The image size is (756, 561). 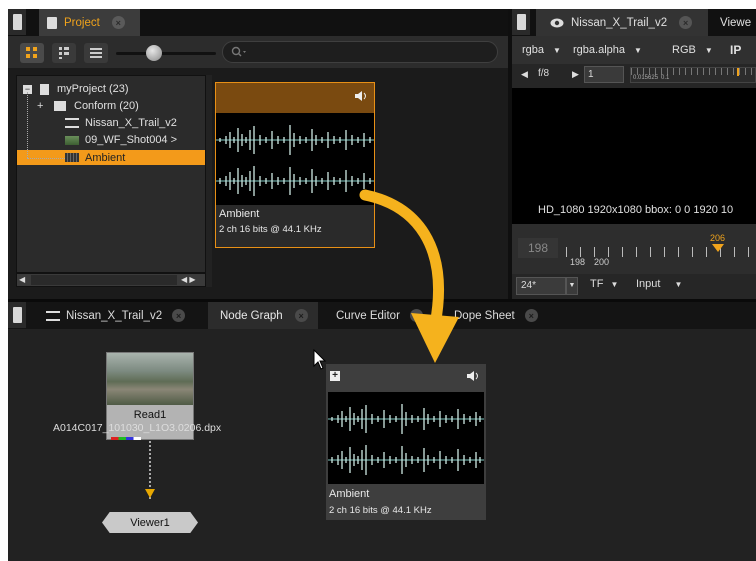 I want to click on playhead-icon, so click(x=718, y=248).